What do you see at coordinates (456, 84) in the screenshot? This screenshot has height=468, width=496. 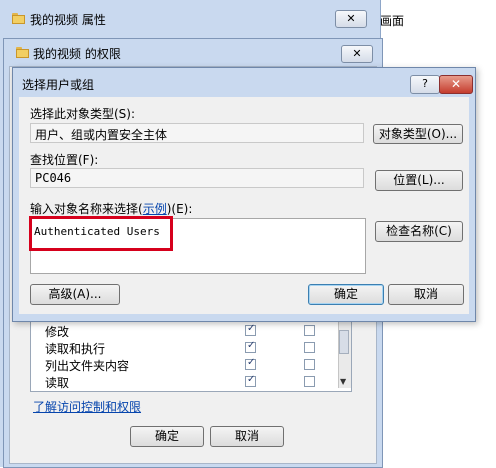 I see `dialog-close-button: ✕` at bounding box center [456, 84].